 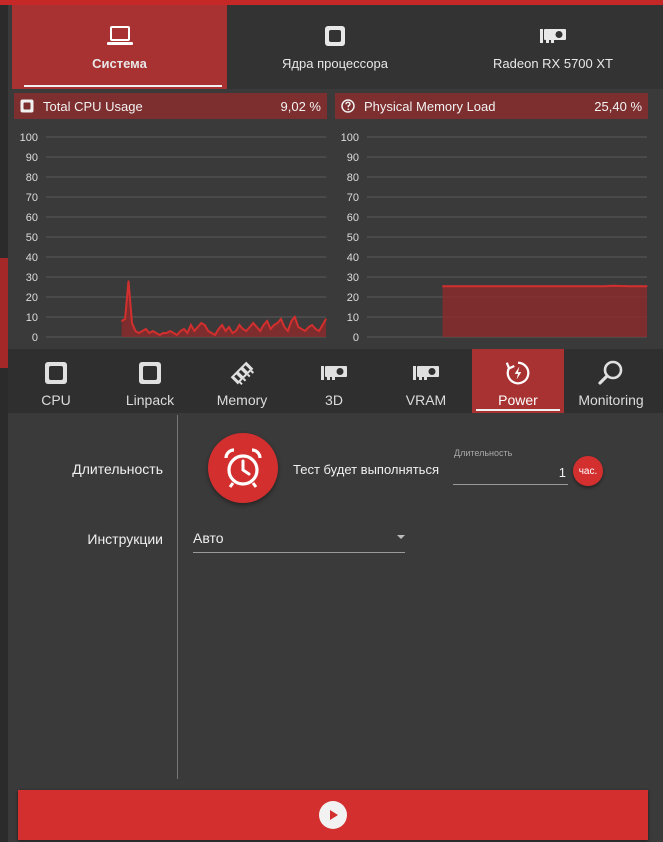 I want to click on tab-label: Ядра процессора, so click(x=335, y=63).